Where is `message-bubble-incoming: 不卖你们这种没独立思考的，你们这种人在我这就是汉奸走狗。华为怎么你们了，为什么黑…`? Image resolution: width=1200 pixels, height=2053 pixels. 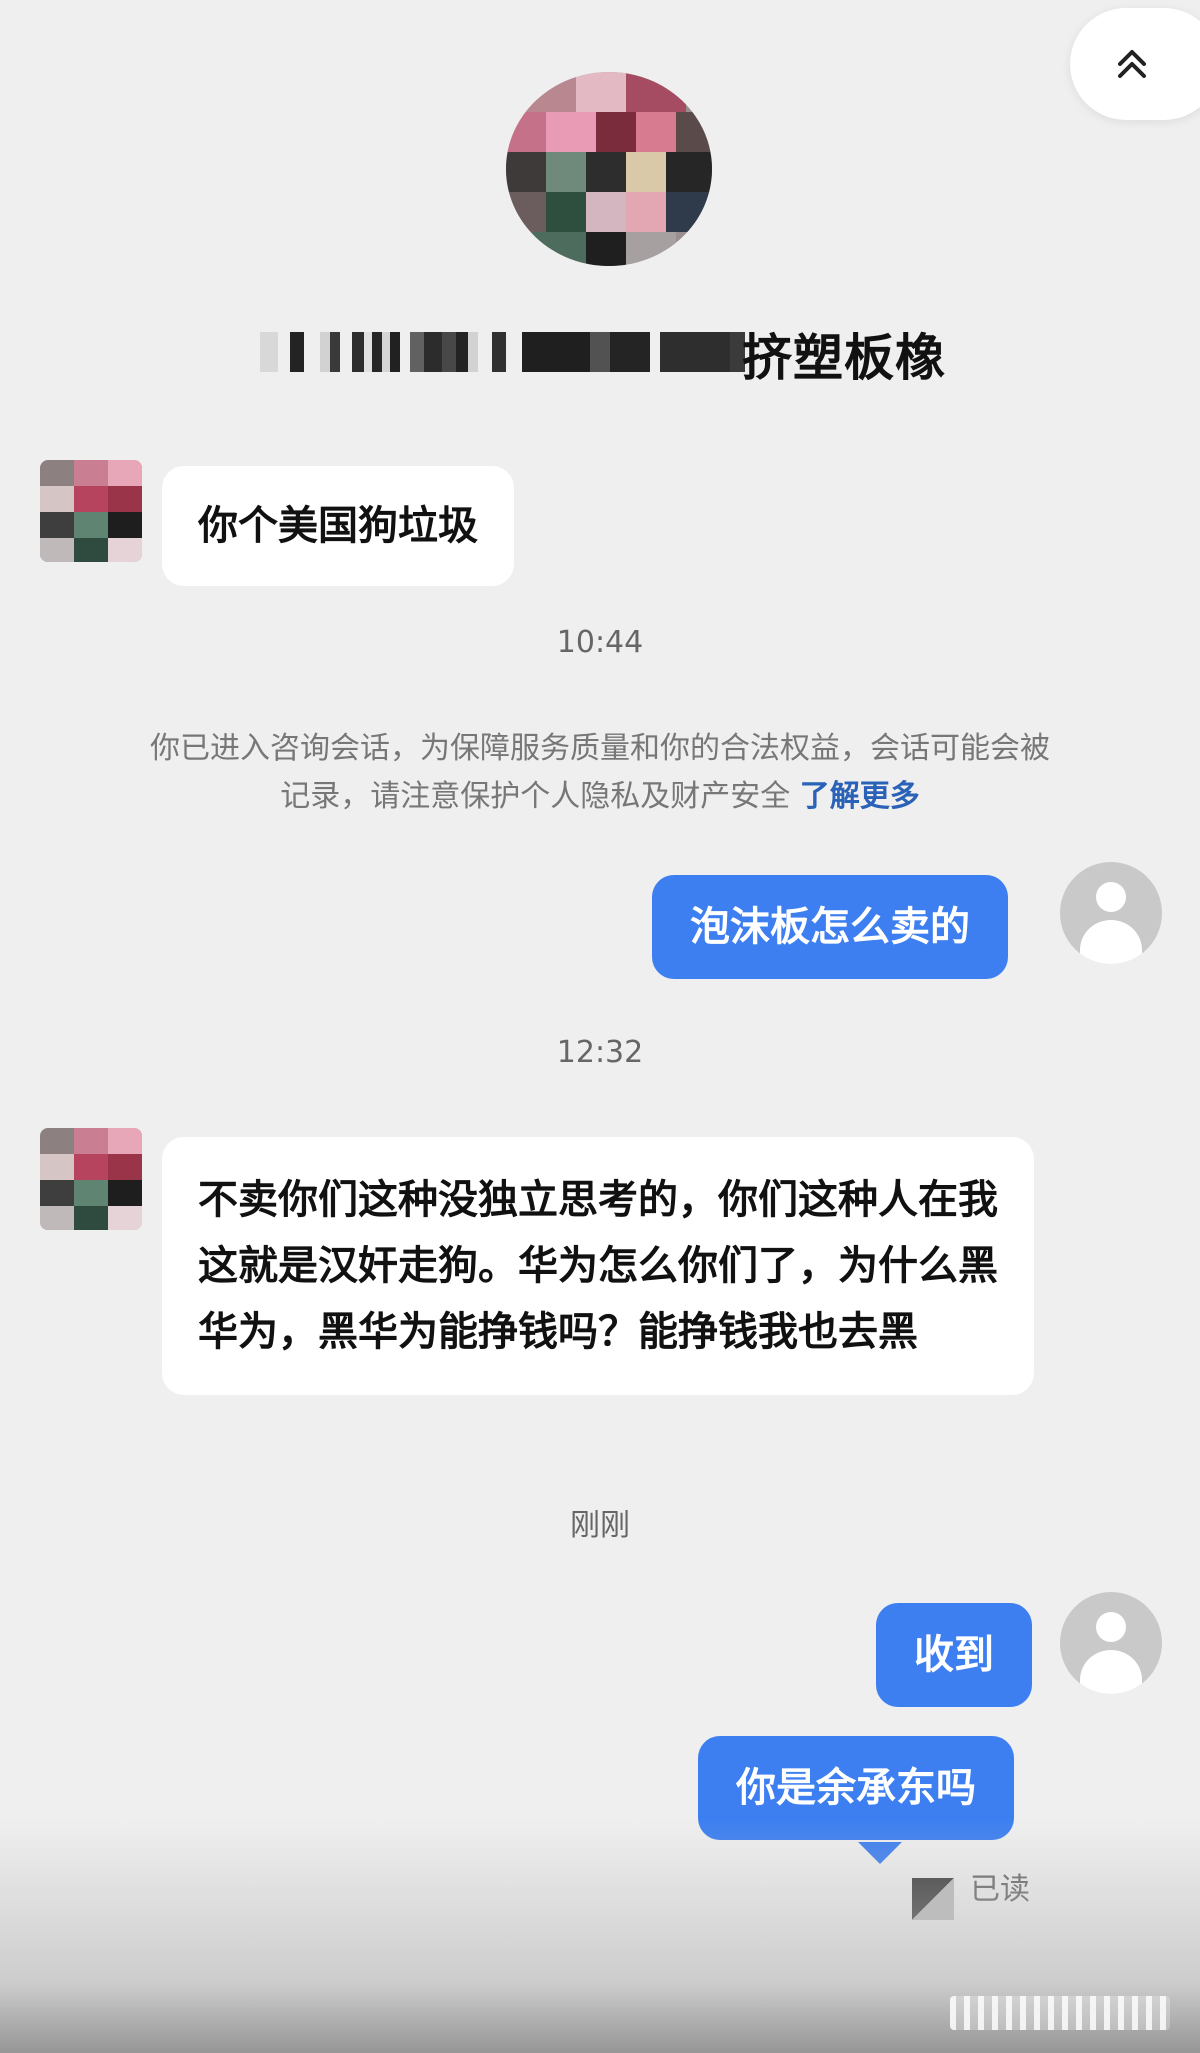 message-bubble-incoming: 不卖你们这种没独立思考的，你们这种人在我这就是汉奸走狗。华为怎么你们了，为什么黑… is located at coordinates (598, 1266).